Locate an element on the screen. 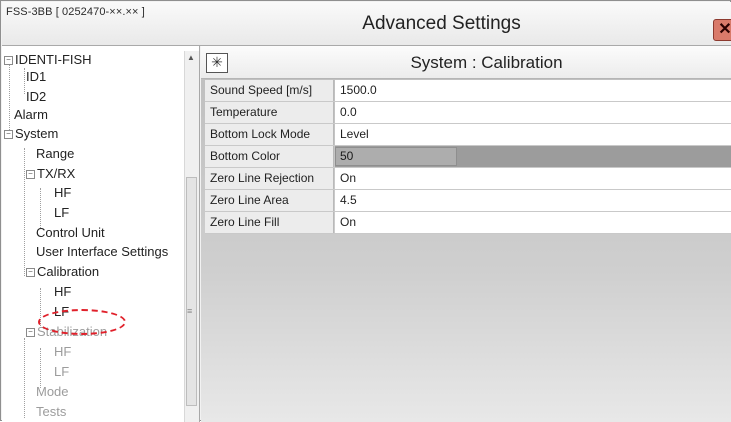 The image size is (731, 422). table-row: Temperature 0.0 is located at coordinates (468, 113).